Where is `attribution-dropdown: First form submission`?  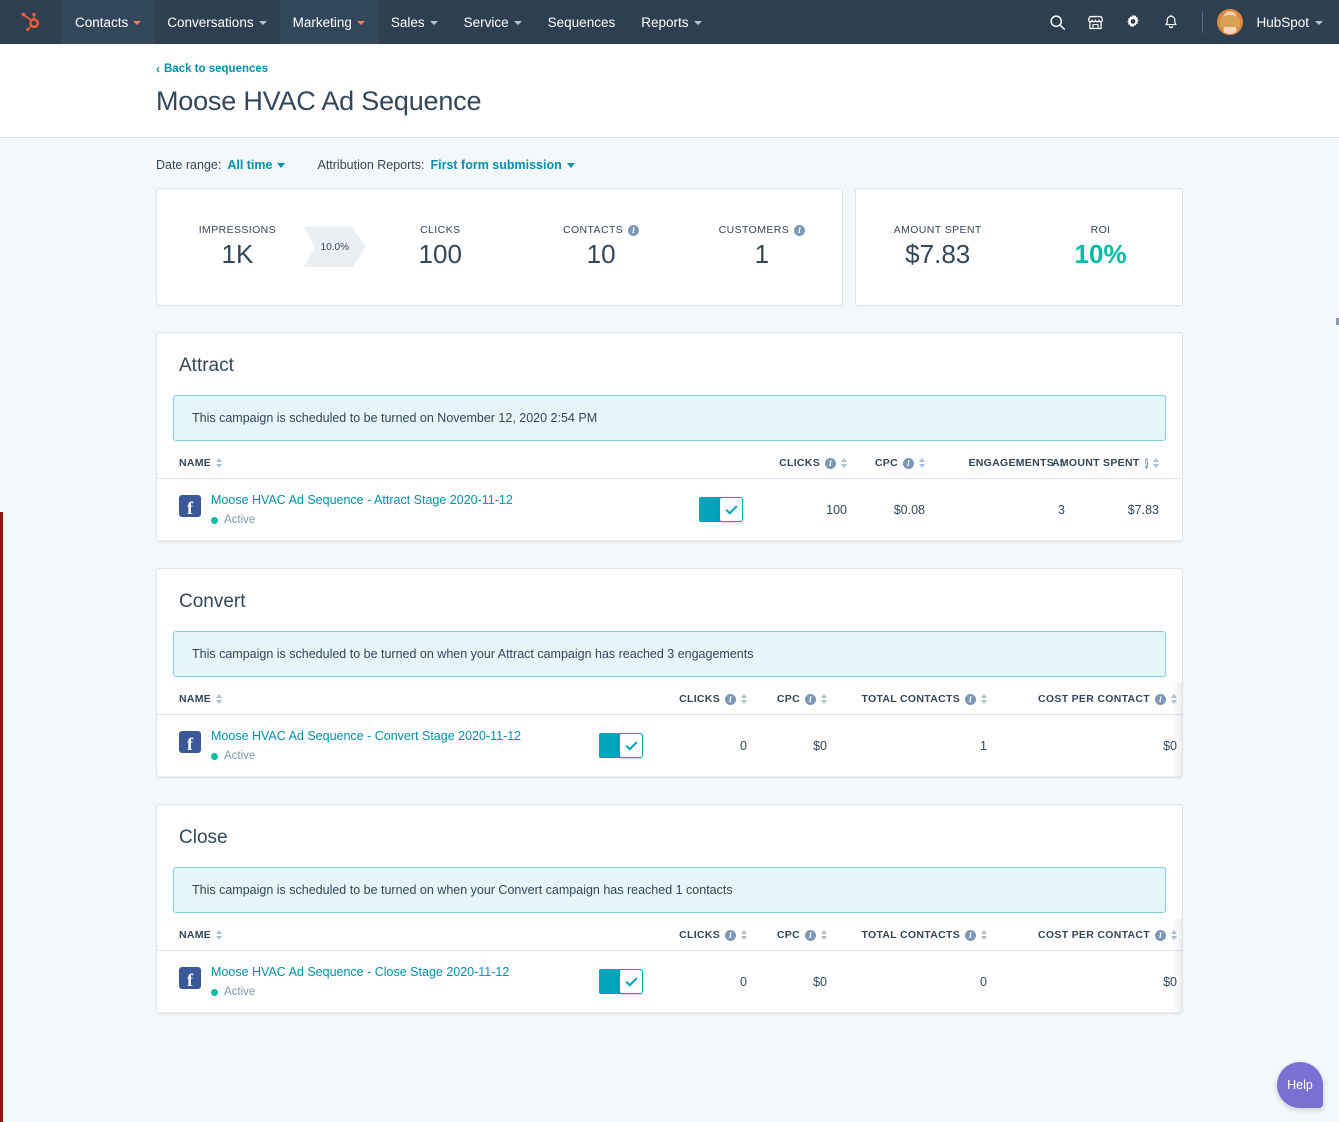 attribution-dropdown: First form submission is located at coordinates (502, 165).